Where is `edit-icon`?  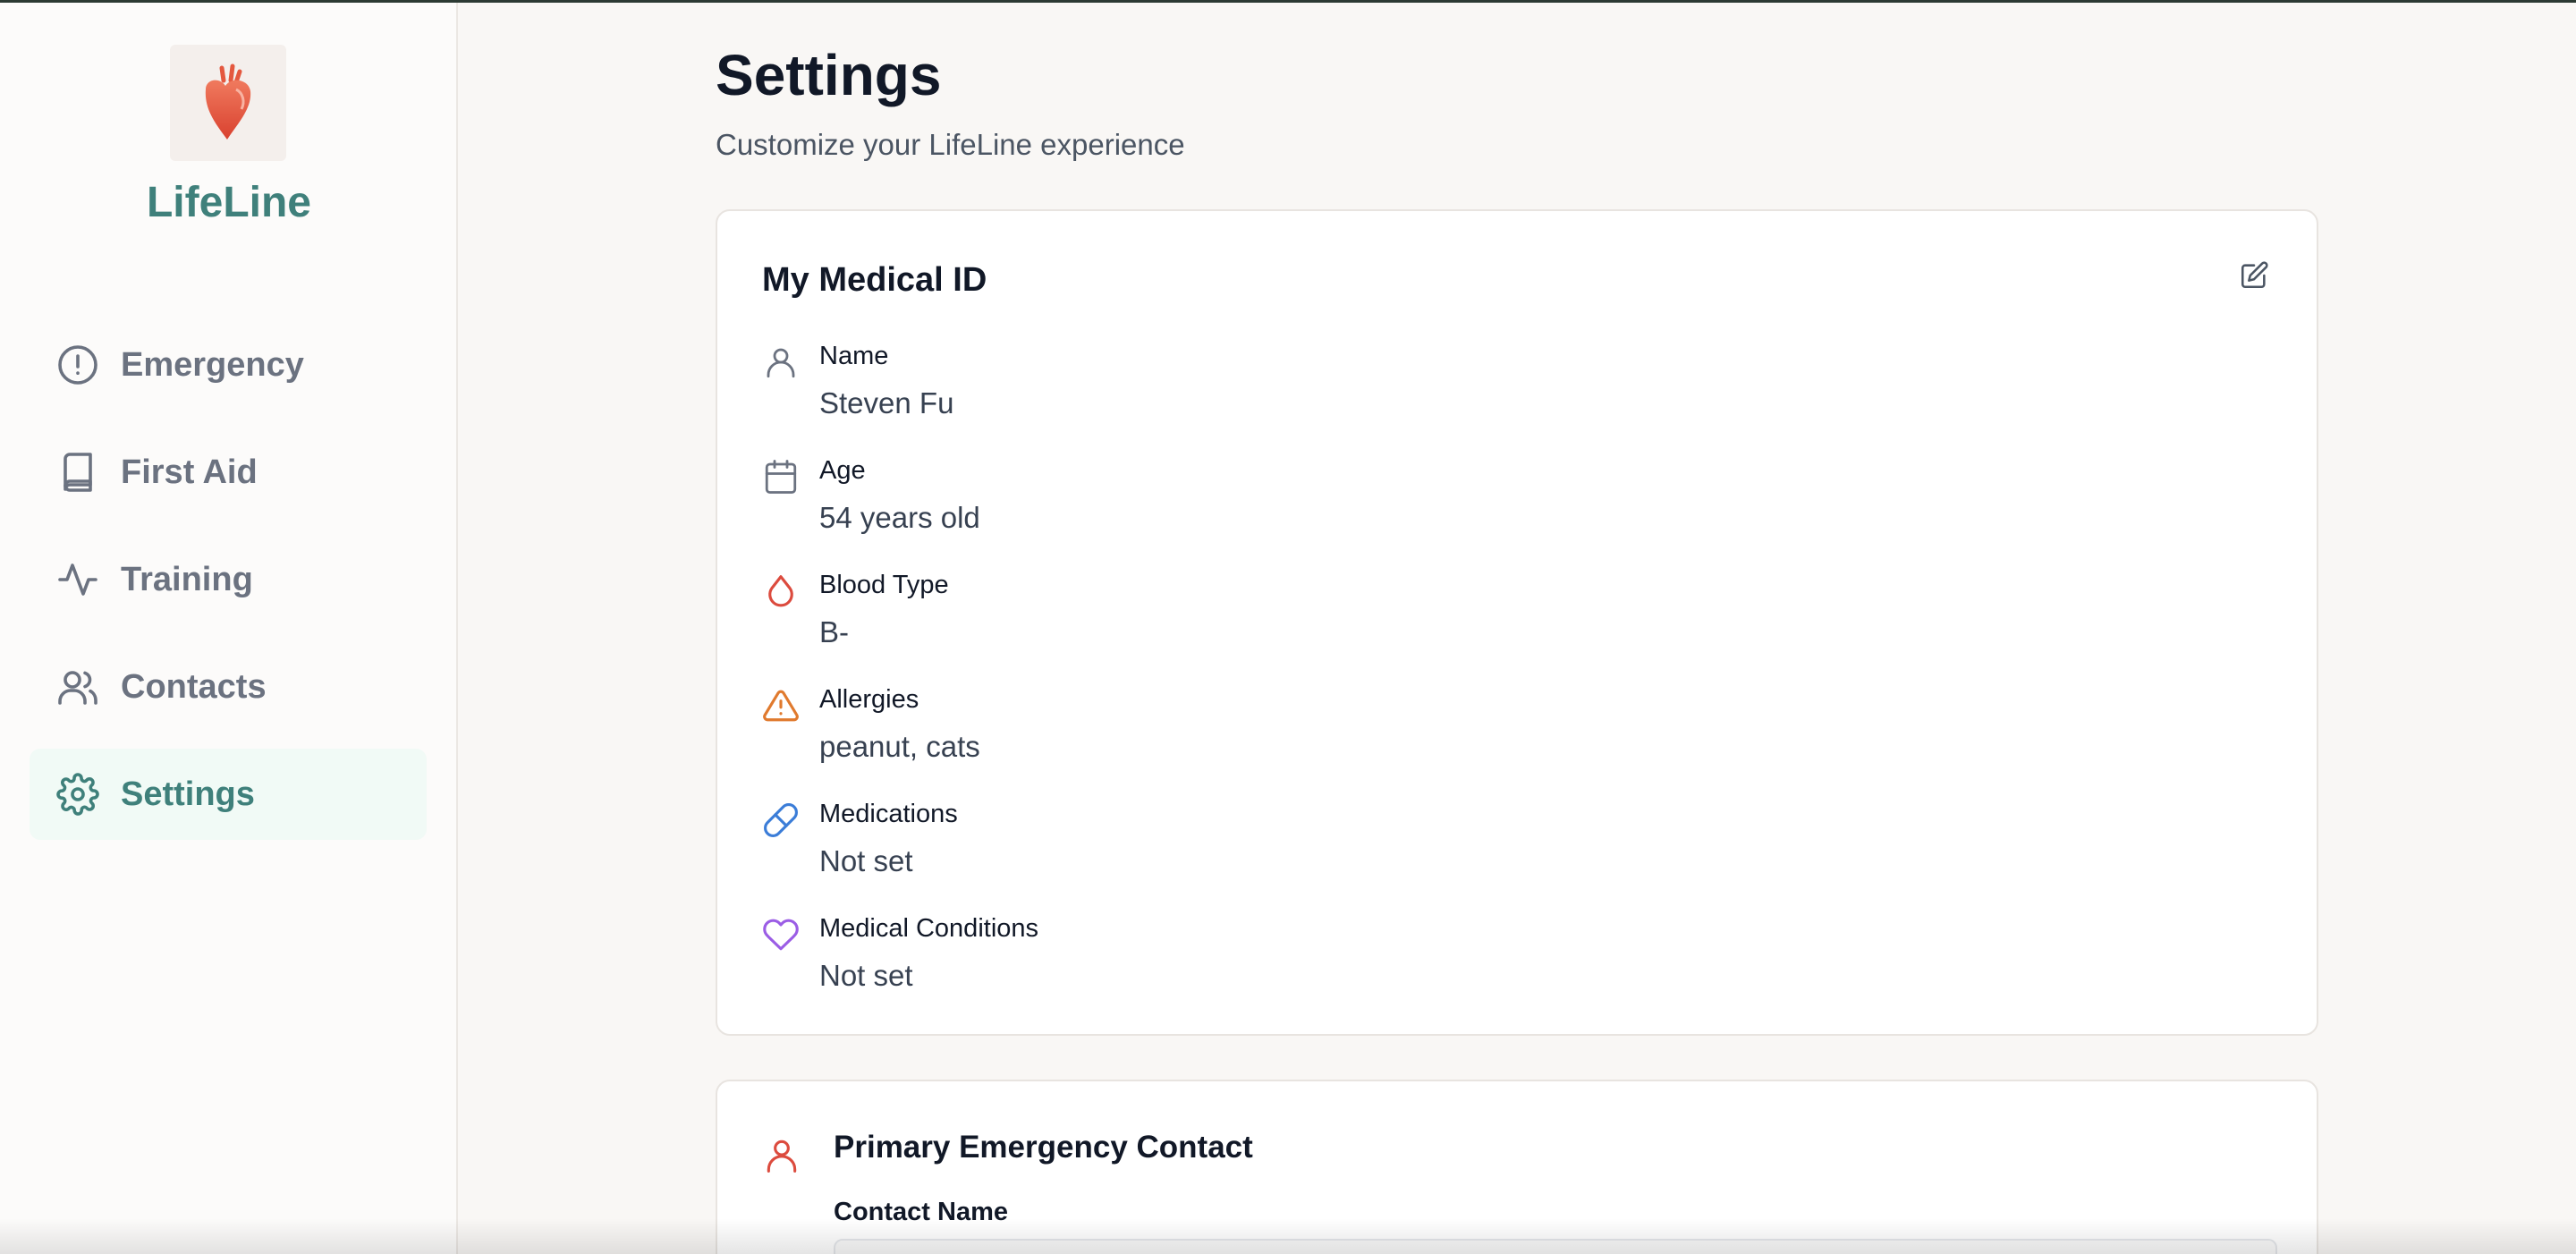
edit-icon is located at coordinates (2254, 275).